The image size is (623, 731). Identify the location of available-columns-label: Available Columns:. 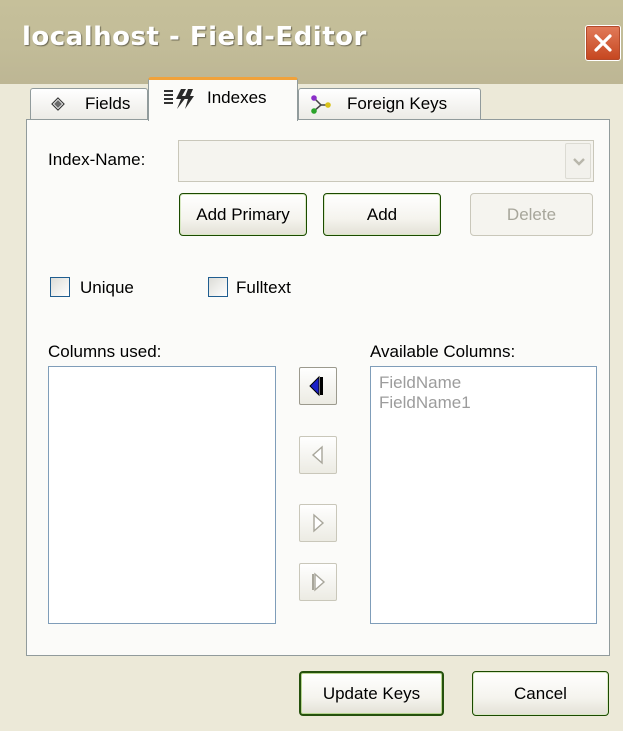
(443, 351).